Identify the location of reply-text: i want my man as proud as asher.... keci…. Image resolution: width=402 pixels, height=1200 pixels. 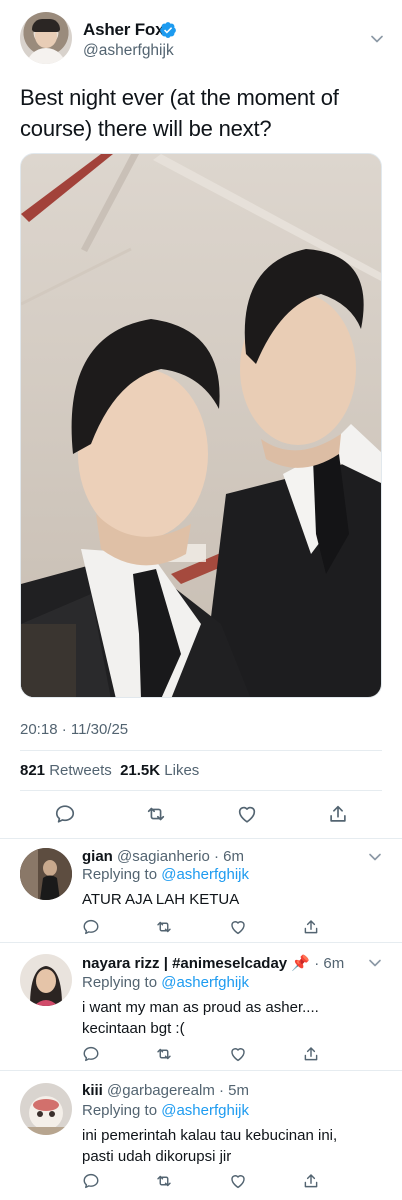
(200, 1018).